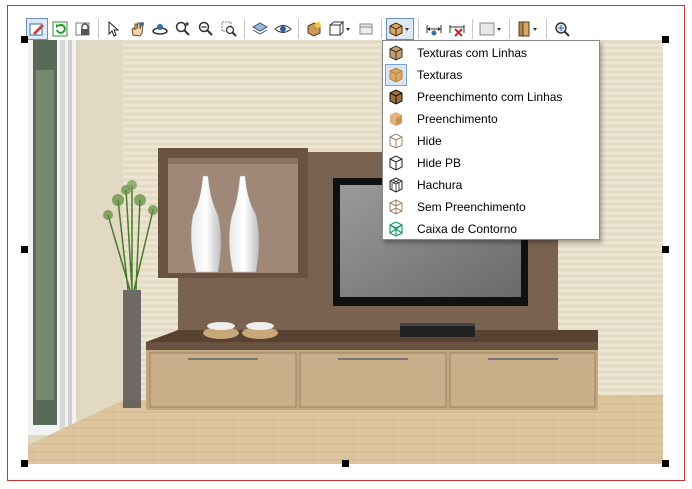  I want to click on color-dropdown-button, so click(491, 29).